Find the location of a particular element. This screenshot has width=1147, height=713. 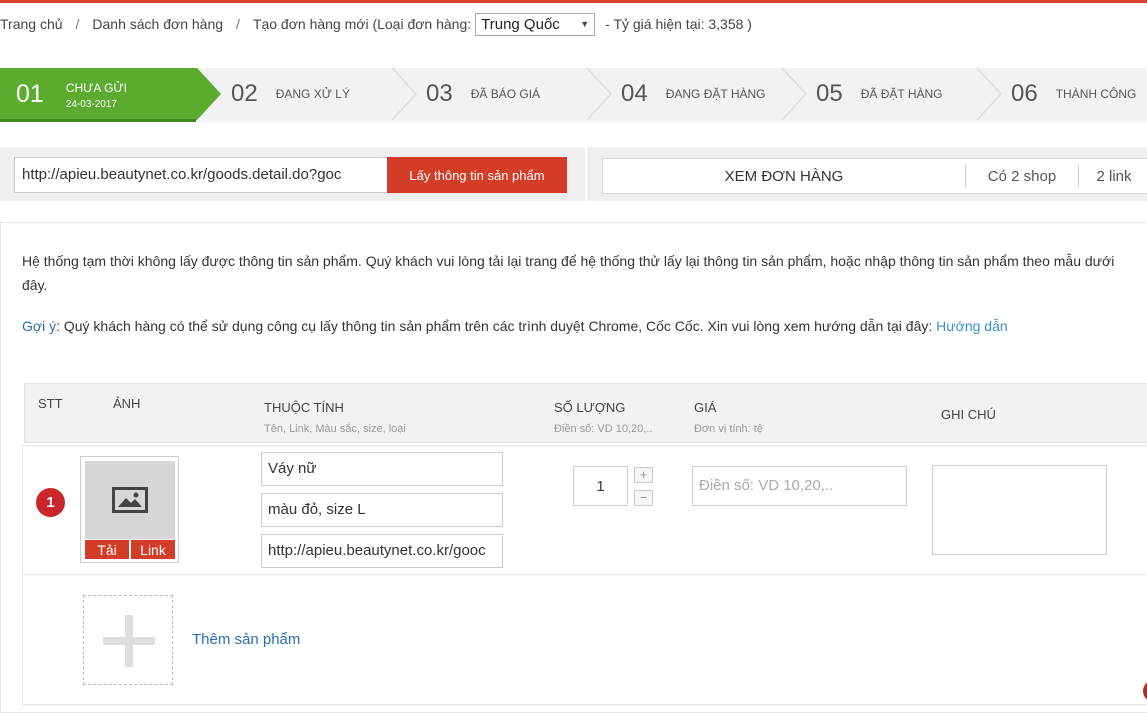

guide-link: Hướng dẫn is located at coordinates (971, 326).